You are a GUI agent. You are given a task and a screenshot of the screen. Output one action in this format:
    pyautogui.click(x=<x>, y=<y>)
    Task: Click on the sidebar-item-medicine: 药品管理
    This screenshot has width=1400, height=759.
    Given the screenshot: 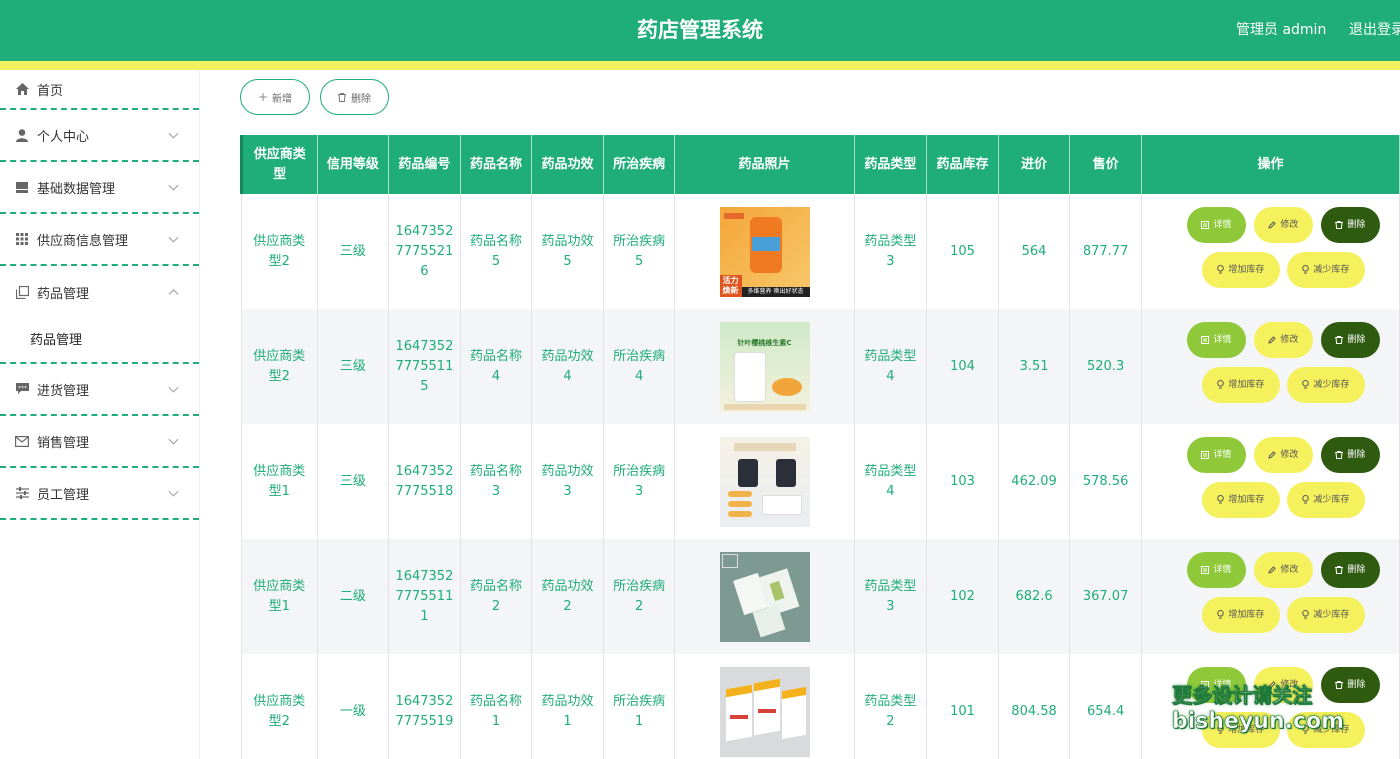 What is the action you would take?
    pyautogui.click(x=99, y=292)
    